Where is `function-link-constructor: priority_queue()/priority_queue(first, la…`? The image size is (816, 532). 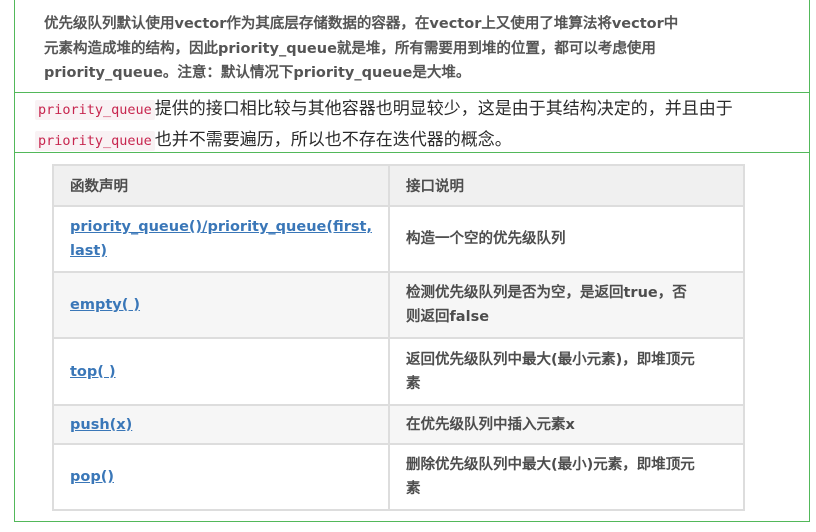 function-link-constructor: priority_queue()/priority_queue(first, la… is located at coordinates (221, 239).